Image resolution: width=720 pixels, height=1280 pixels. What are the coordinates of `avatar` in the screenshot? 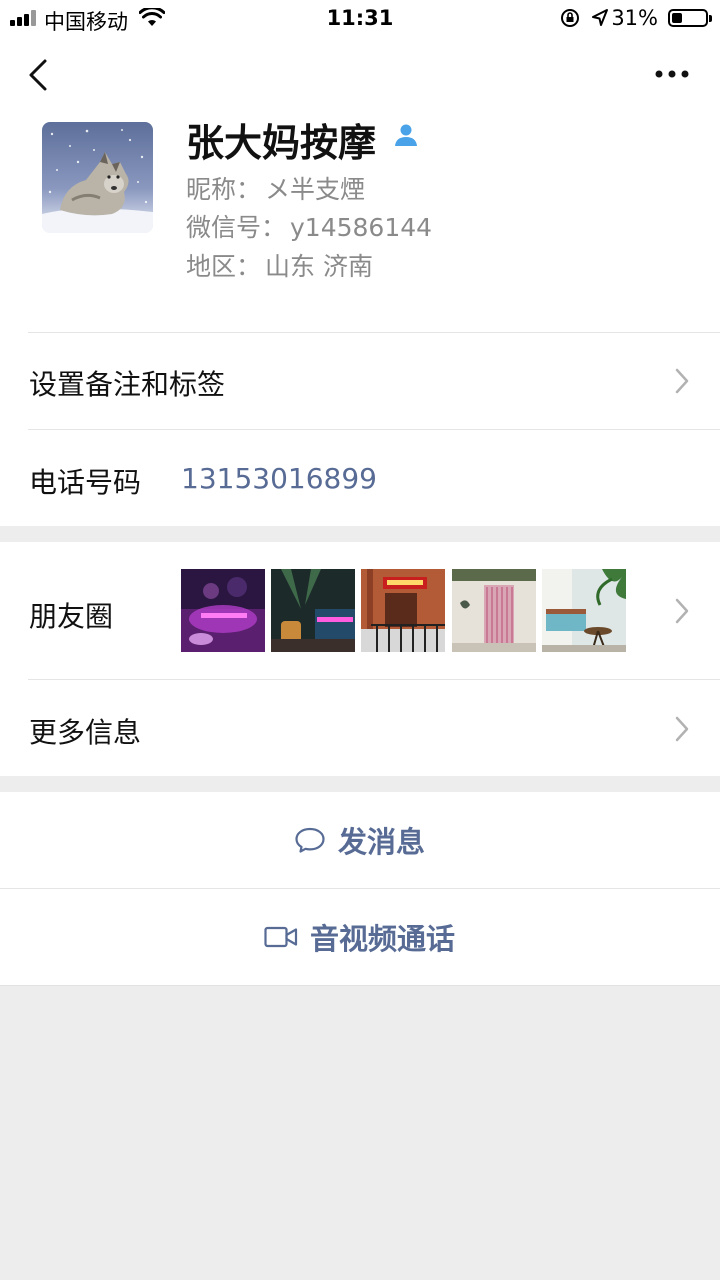 It's located at (97, 177).